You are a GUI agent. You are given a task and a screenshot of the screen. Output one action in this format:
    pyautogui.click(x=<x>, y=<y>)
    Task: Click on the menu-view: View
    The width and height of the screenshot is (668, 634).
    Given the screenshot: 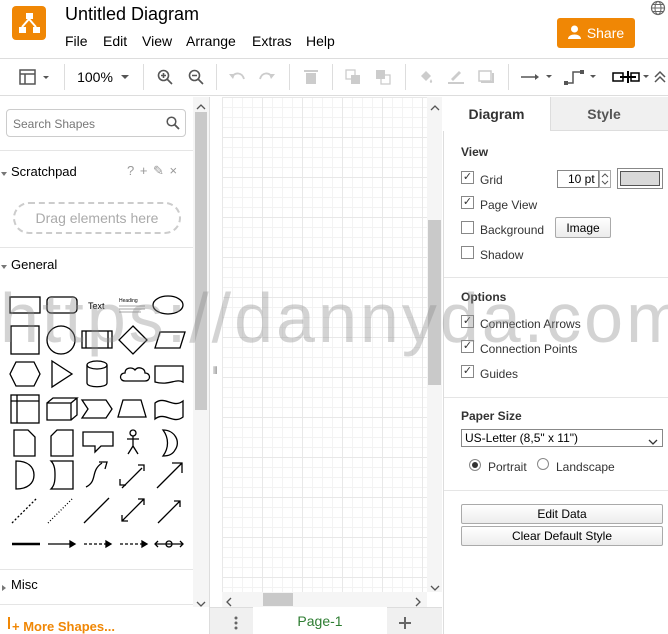 What is the action you would take?
    pyautogui.click(x=157, y=41)
    